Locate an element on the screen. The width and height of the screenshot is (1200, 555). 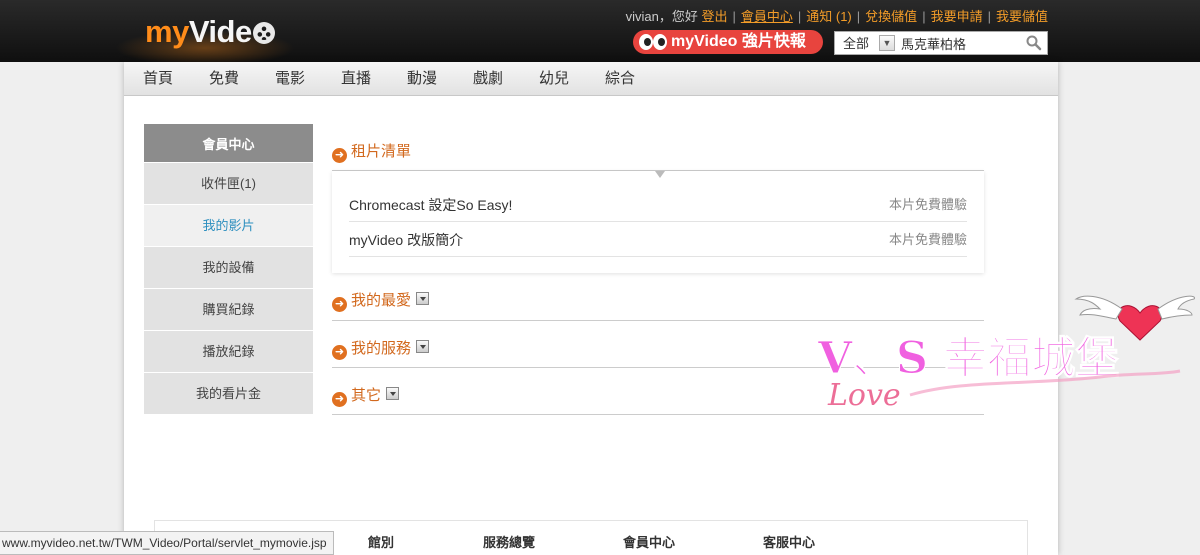
member-center-link: 會員中心 is located at coordinates (767, 16).